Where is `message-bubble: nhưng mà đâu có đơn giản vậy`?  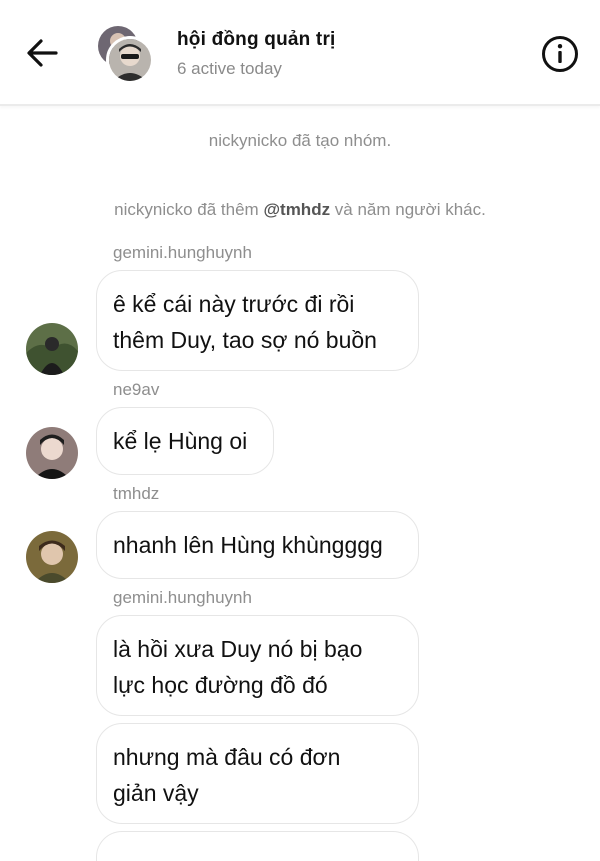
message-bubble: nhưng mà đâu có đơn giản vậy is located at coordinates (257, 773).